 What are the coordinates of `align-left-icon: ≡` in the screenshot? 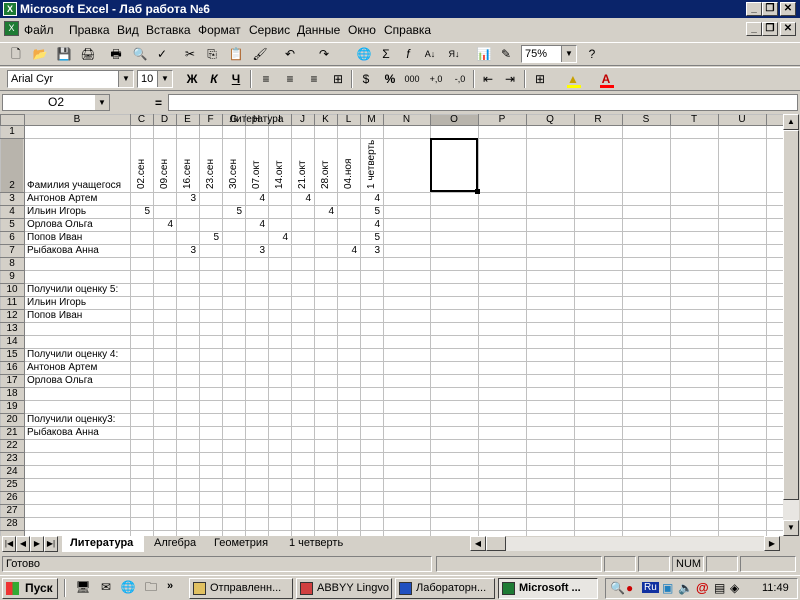 It's located at (266, 79).